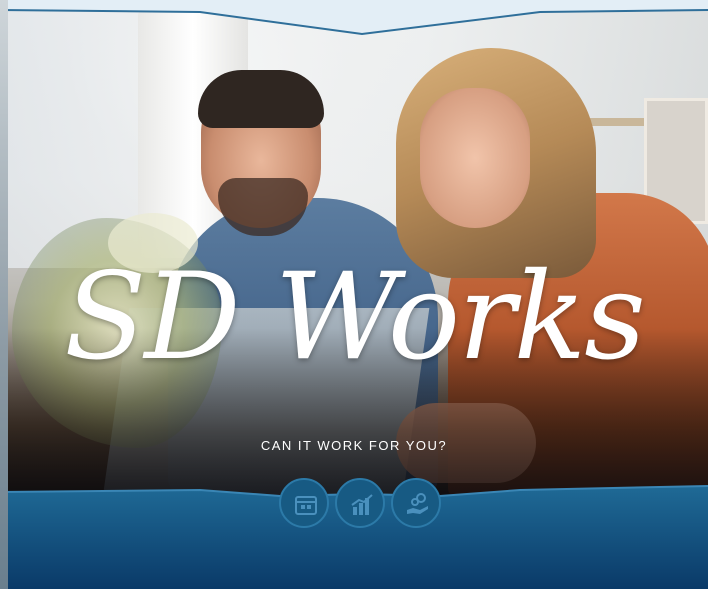  What do you see at coordinates (304, 503) in the screenshot?
I see `calendar-icon` at bounding box center [304, 503].